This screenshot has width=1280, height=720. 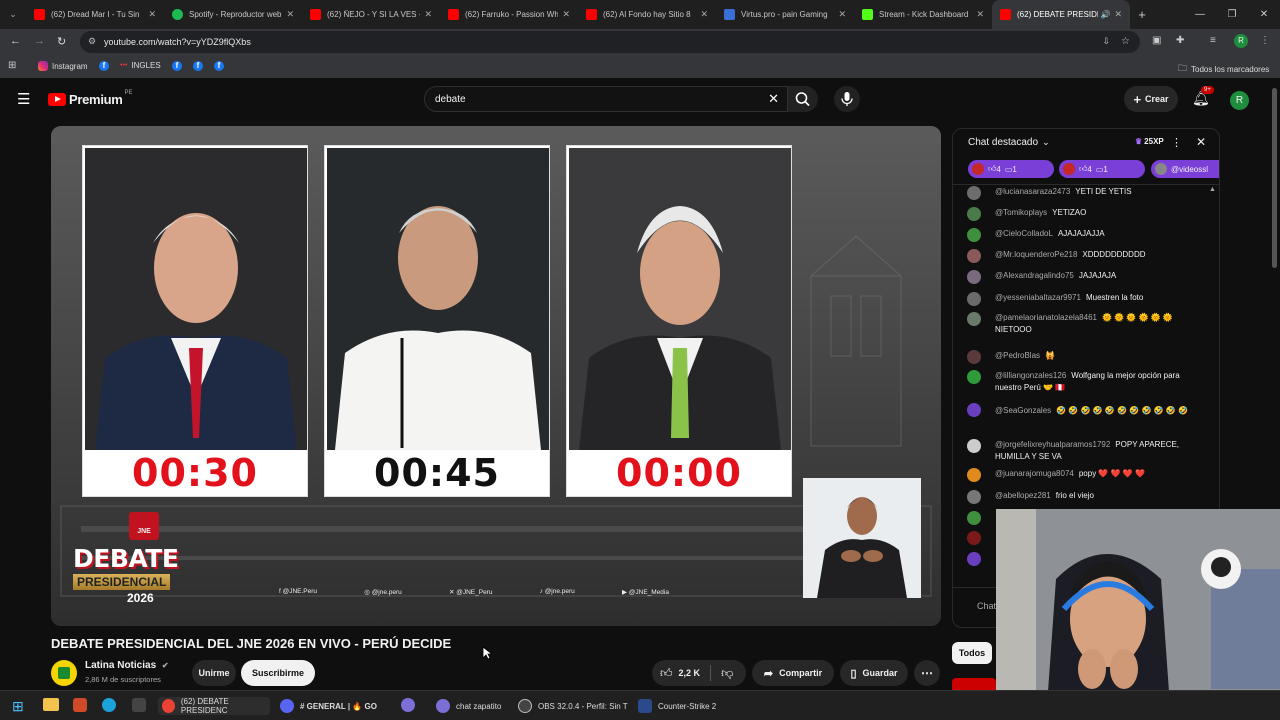 I want to click on account-avatar: R, so click(x=1239, y=100).